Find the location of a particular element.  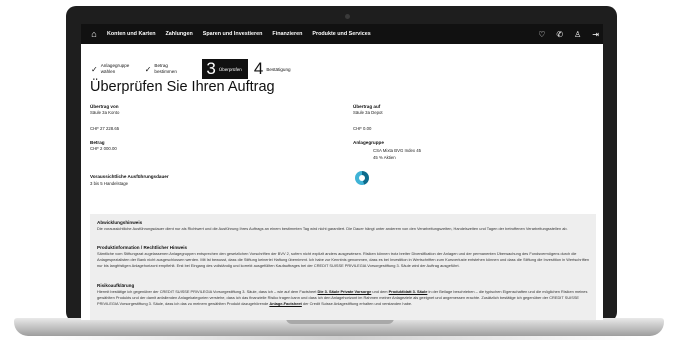

transfer-from-label: Übertrag von is located at coordinates (104, 106).